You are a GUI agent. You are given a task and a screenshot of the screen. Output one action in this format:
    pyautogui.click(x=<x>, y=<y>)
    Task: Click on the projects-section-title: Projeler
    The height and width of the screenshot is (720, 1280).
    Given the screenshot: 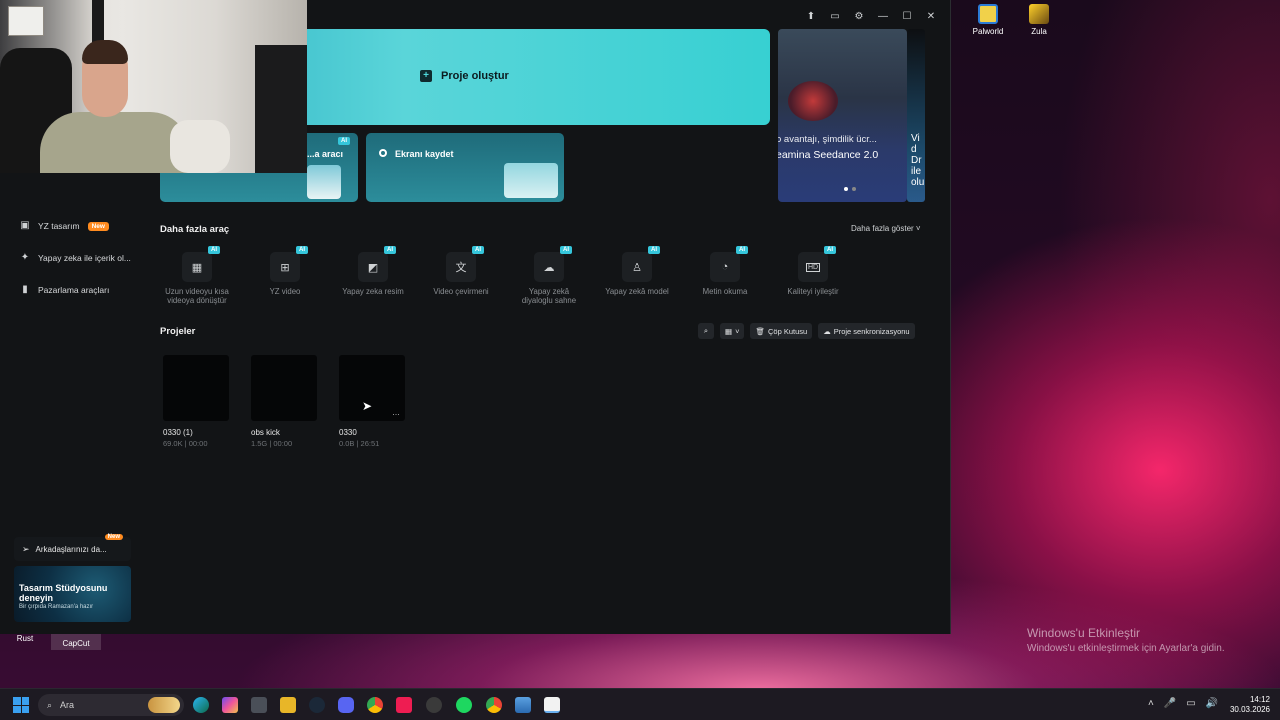 What is the action you would take?
    pyautogui.click(x=178, y=331)
    